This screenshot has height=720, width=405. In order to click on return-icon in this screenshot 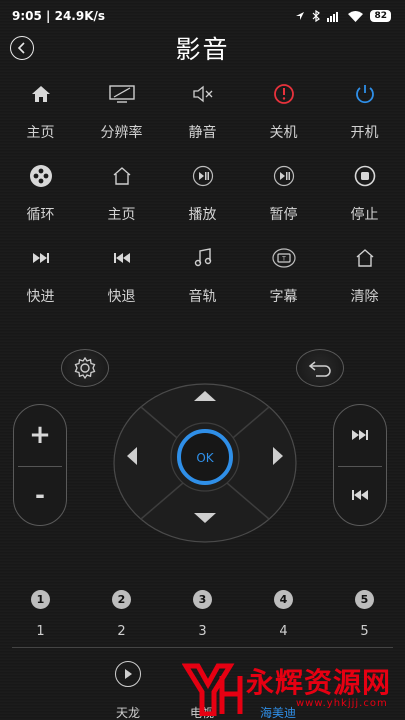, I will do `click(319, 369)`.